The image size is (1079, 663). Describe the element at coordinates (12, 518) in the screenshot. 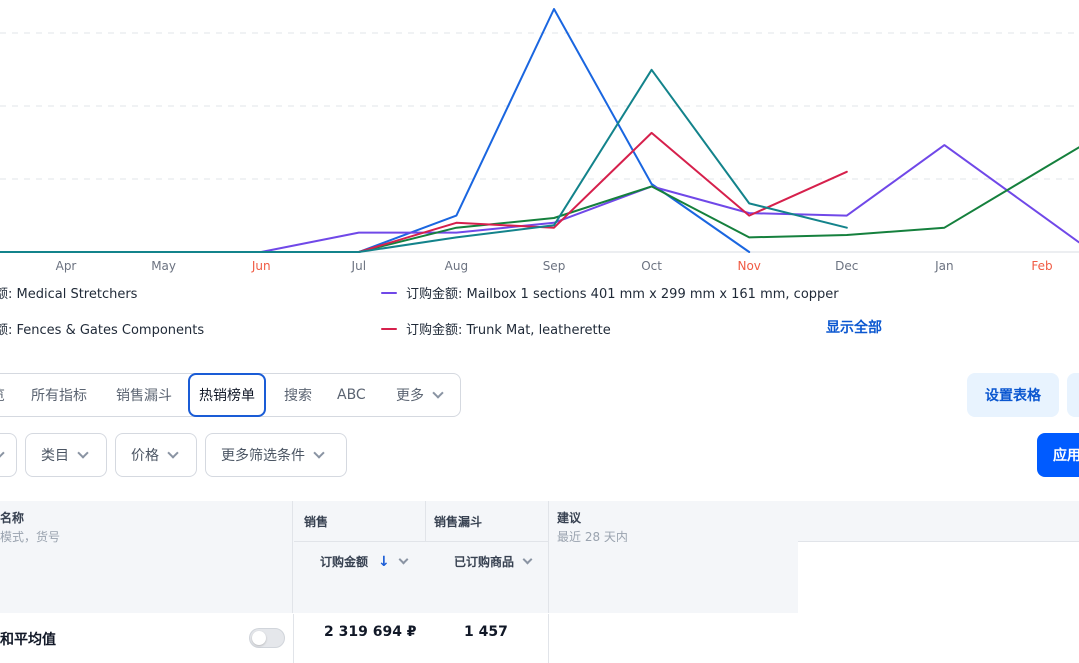

I see `header-label: 名称` at that location.